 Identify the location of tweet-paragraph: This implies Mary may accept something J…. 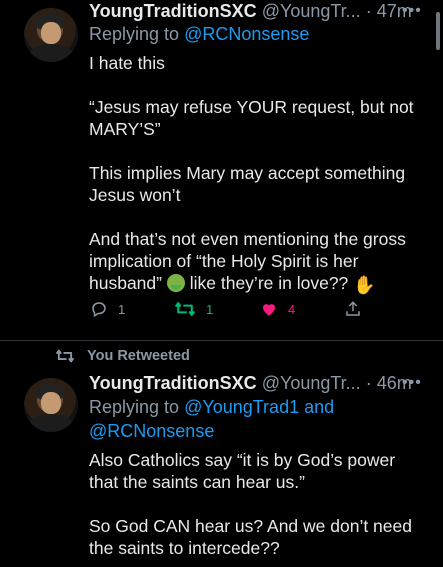
(247, 184).